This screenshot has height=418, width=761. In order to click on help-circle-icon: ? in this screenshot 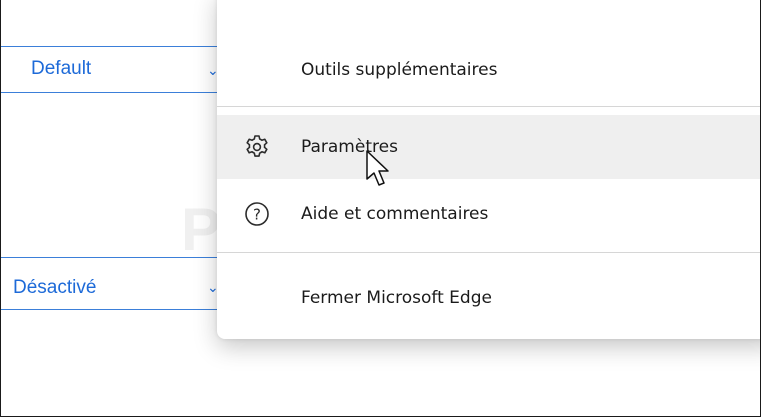, I will do `click(257, 214)`.